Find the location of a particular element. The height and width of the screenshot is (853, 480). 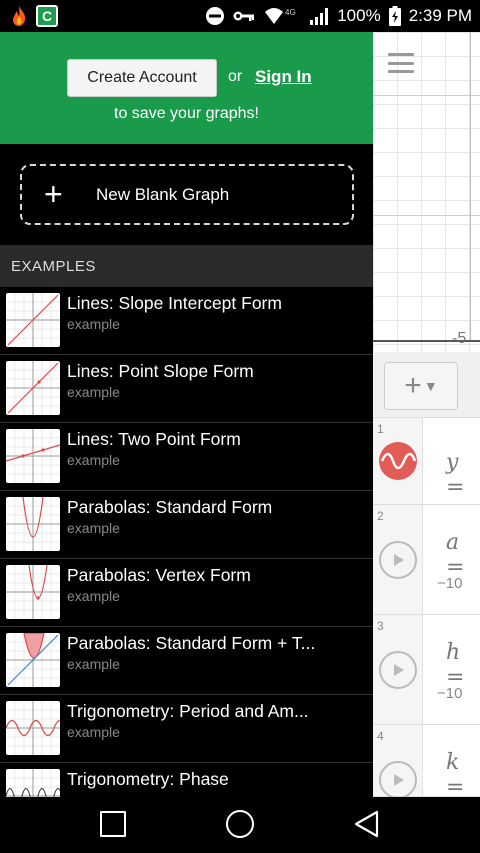

signal-icon is located at coordinates (319, 16).